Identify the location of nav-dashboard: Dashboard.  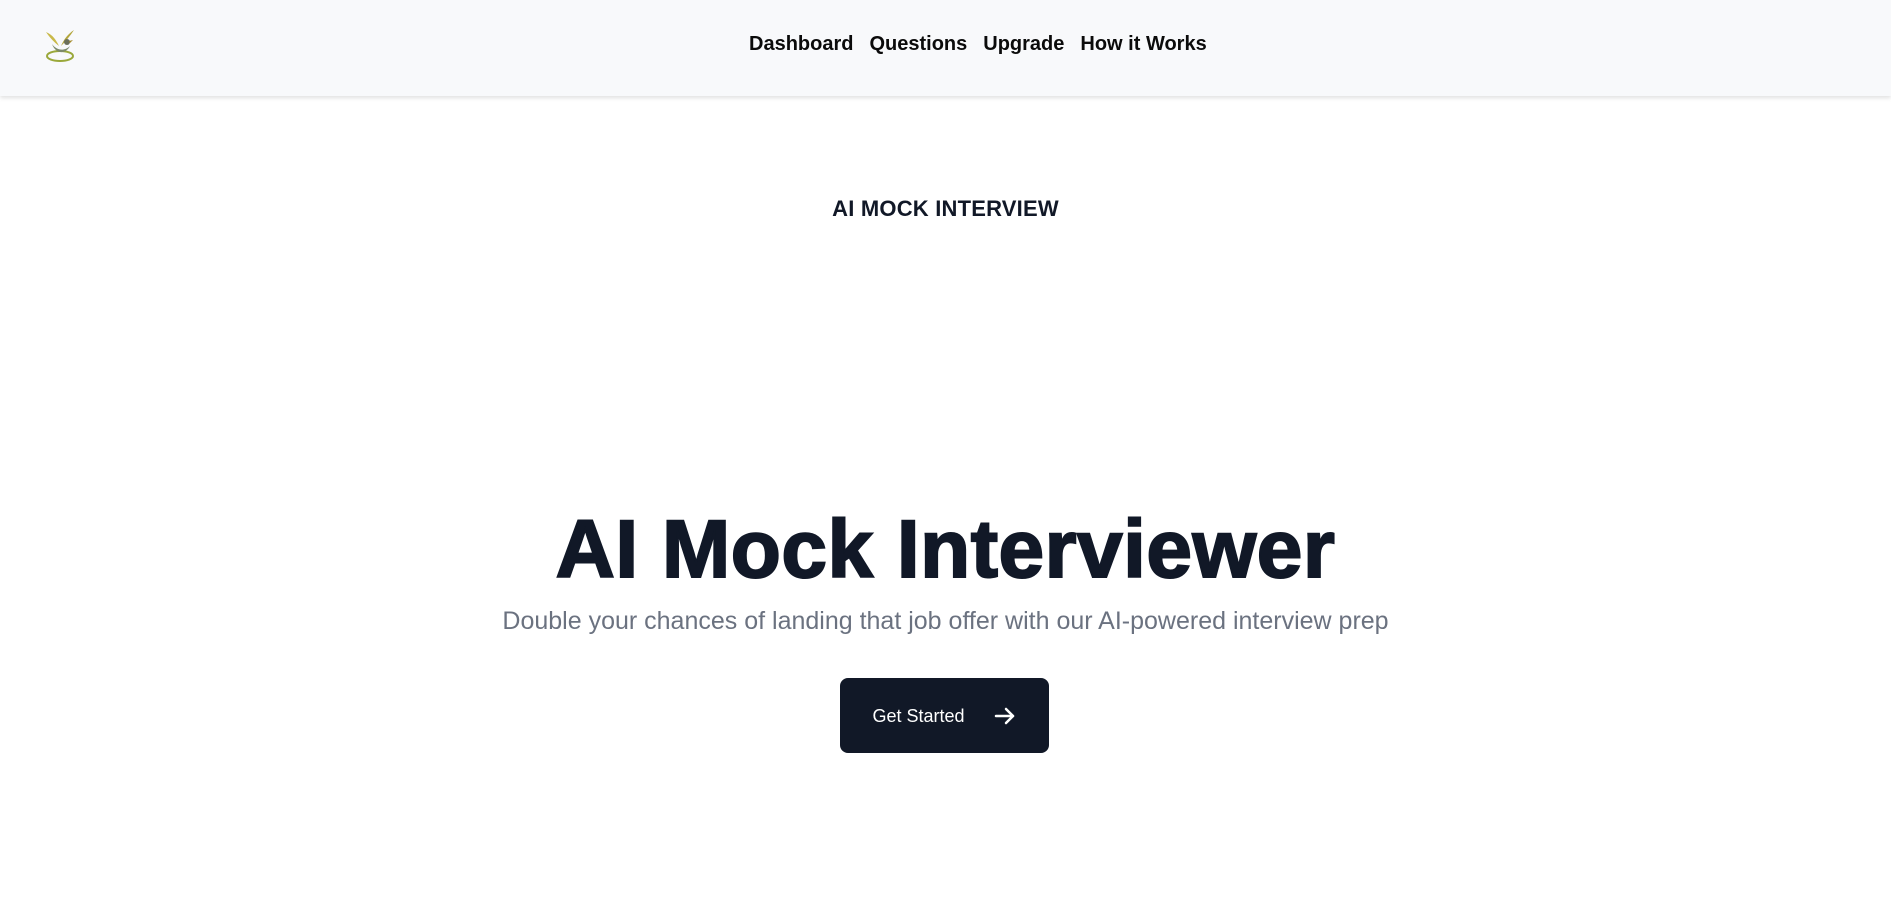
(801, 44).